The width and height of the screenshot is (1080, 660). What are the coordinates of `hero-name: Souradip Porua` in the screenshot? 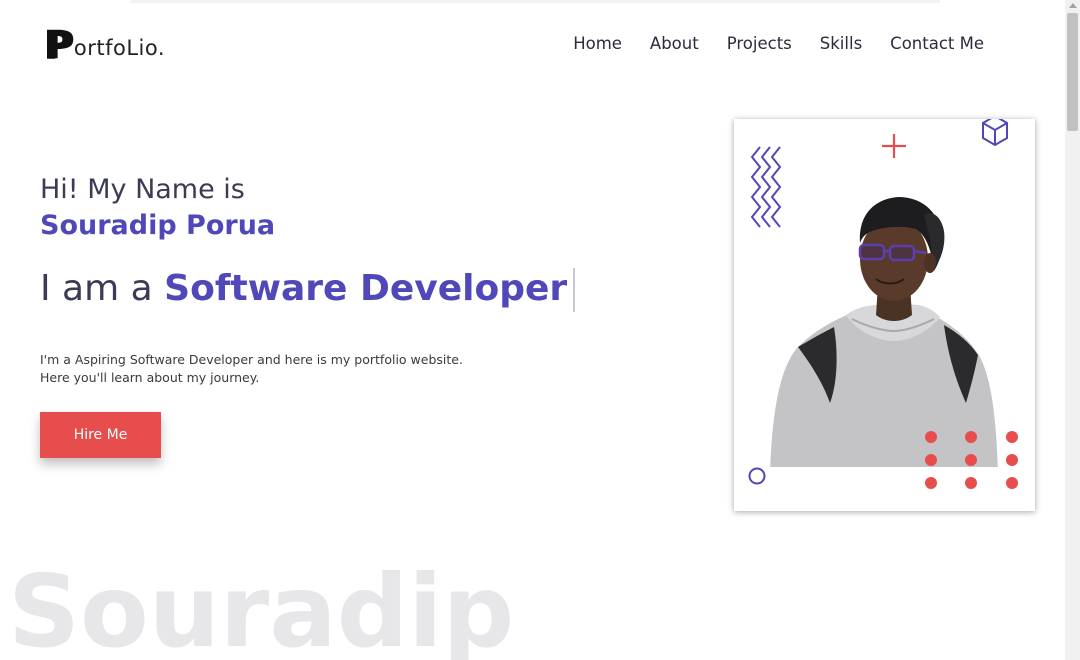 It's located at (158, 225).